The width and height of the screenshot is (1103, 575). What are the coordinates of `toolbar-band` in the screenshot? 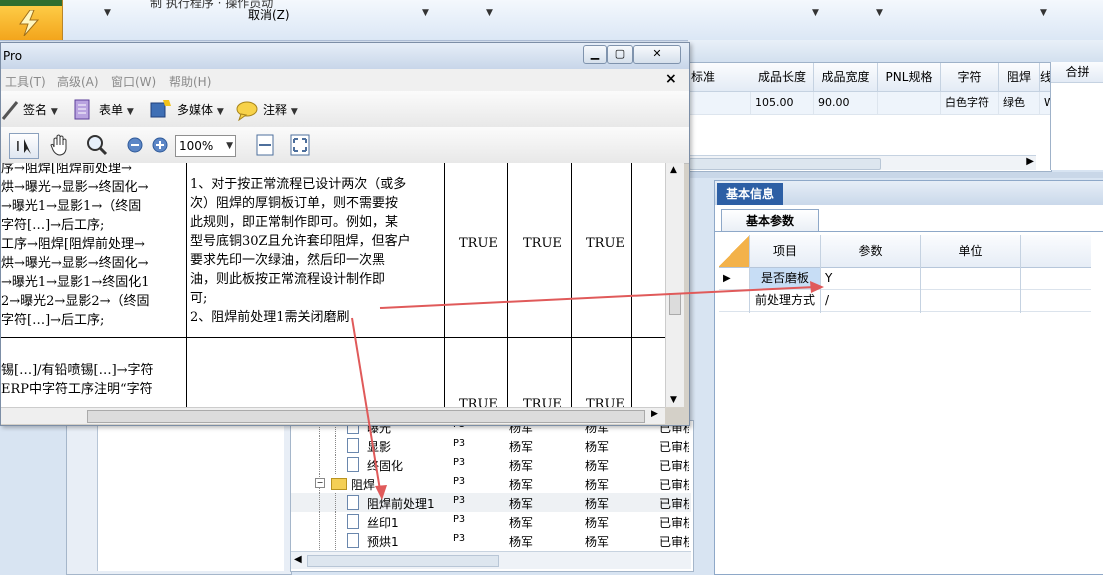 It's located at (895, 51).